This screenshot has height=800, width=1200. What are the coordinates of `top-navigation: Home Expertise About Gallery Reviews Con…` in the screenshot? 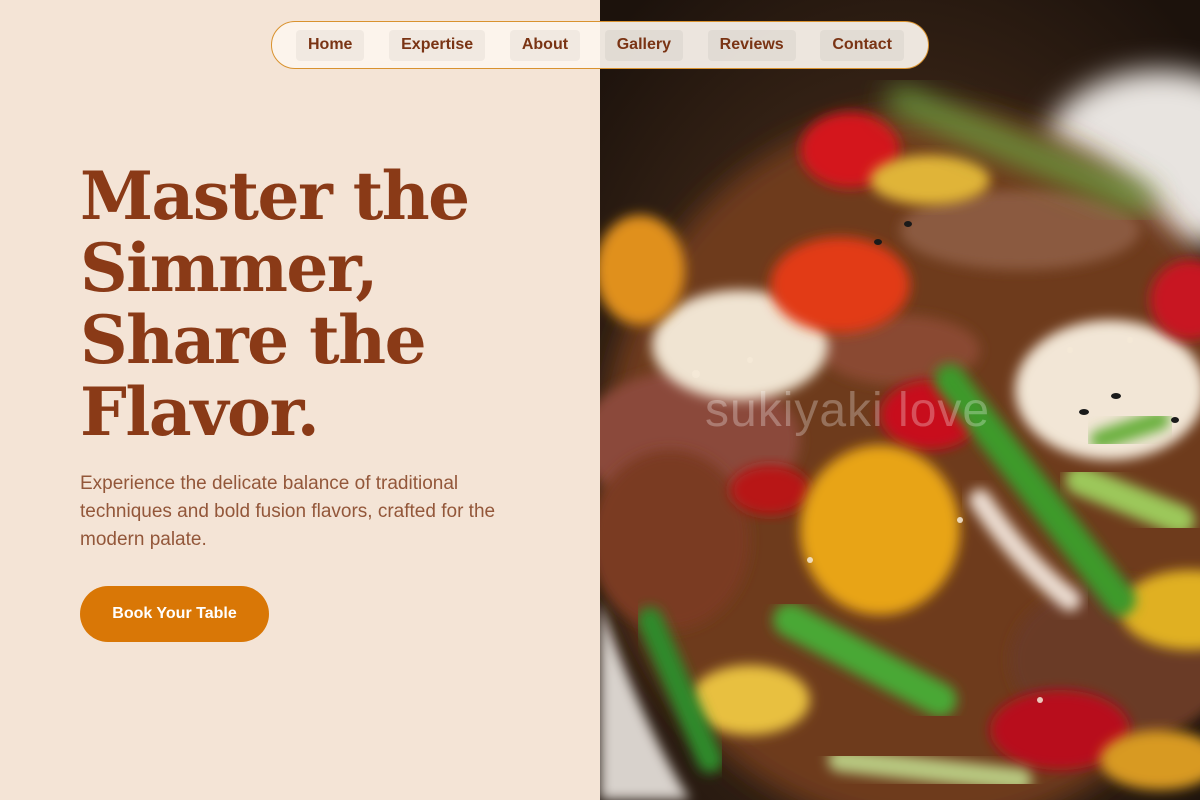 It's located at (600, 45).